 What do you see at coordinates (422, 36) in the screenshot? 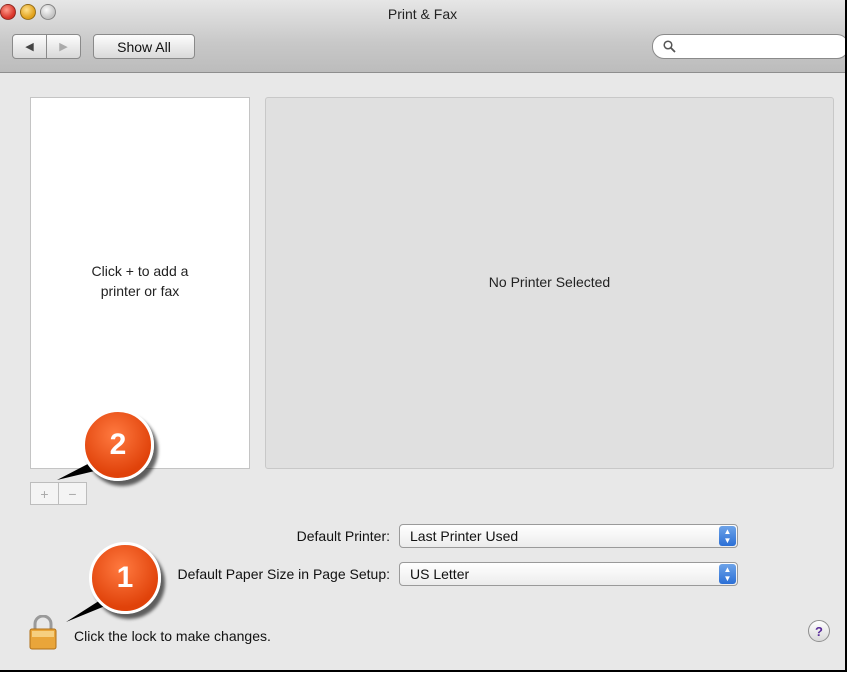
I see `toolbar: Print & Fax ◀ ▶ Show All` at bounding box center [422, 36].